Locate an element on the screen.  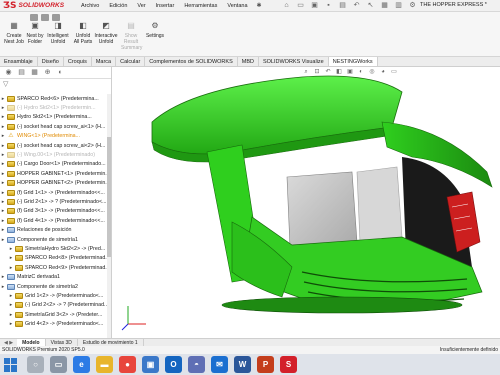
task-view-icon: ▭ is located at coordinates (58, 364).